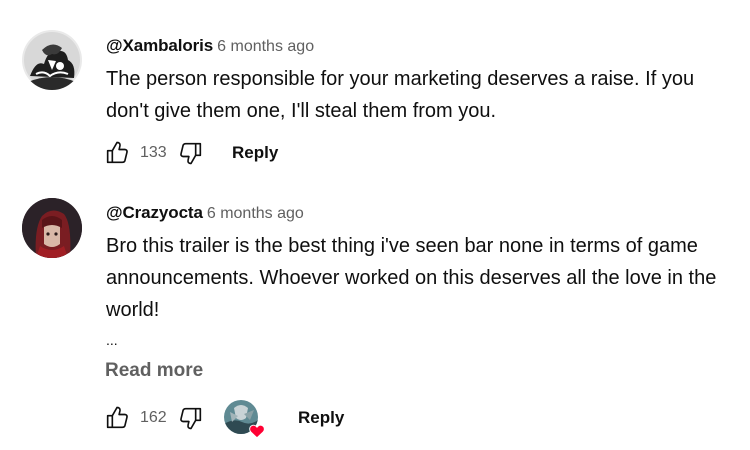 This screenshot has height=450, width=750. I want to click on sketch-avatar-image, so click(52, 60).